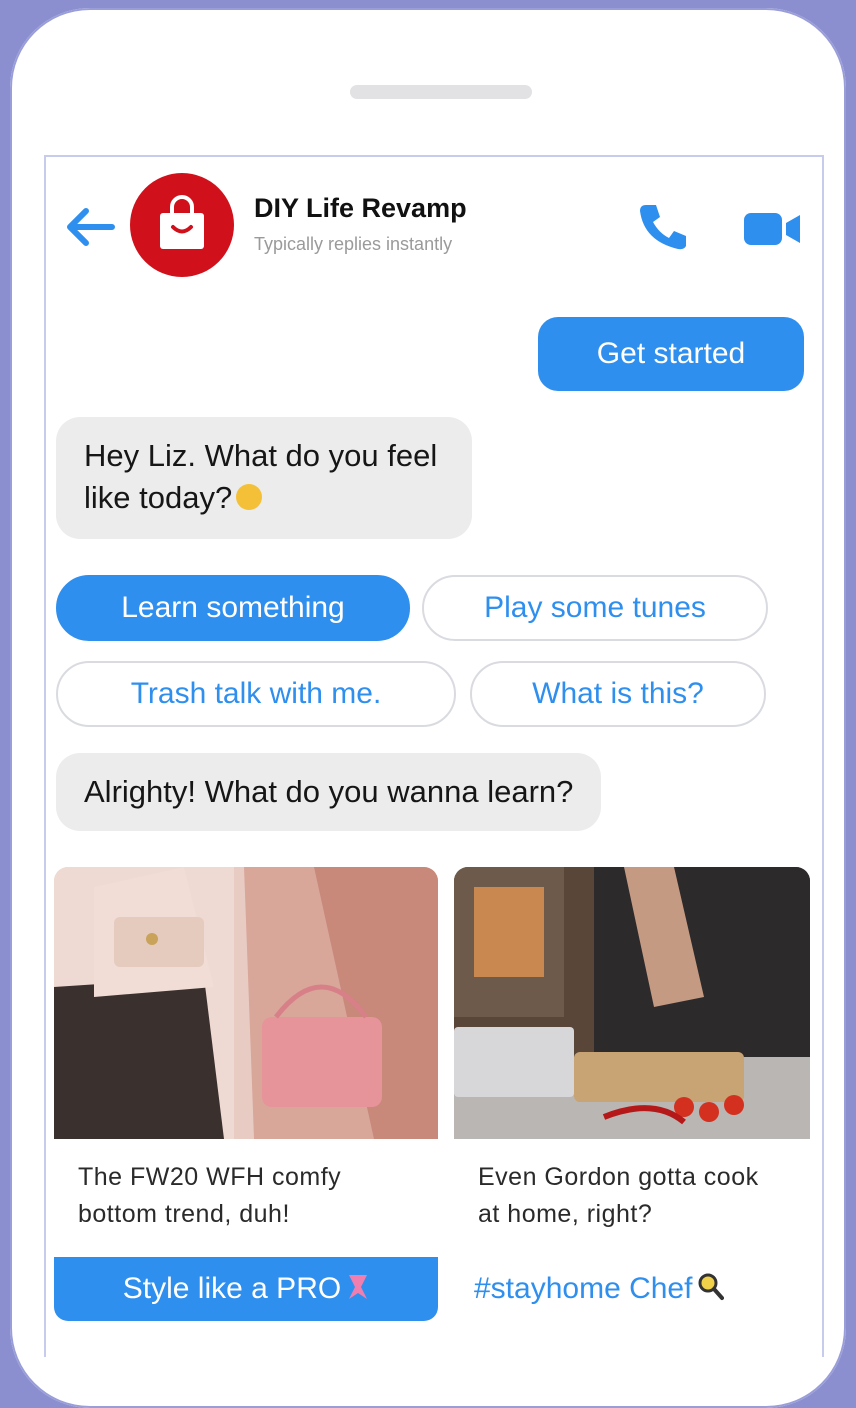  Describe the element at coordinates (182, 222) in the screenshot. I see `shopping-bag-icon` at that location.